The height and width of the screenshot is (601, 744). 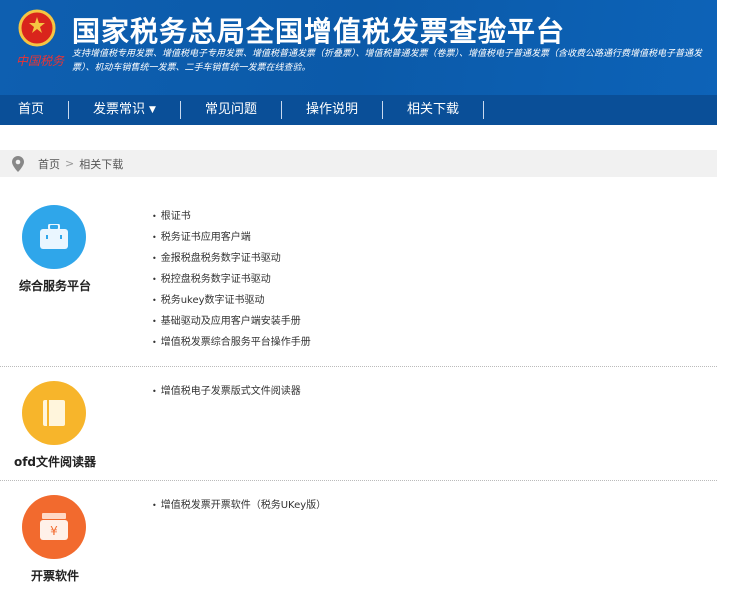 I want to click on download-link: 增值税发票开票软件（税务UKey版）, so click(x=239, y=509).